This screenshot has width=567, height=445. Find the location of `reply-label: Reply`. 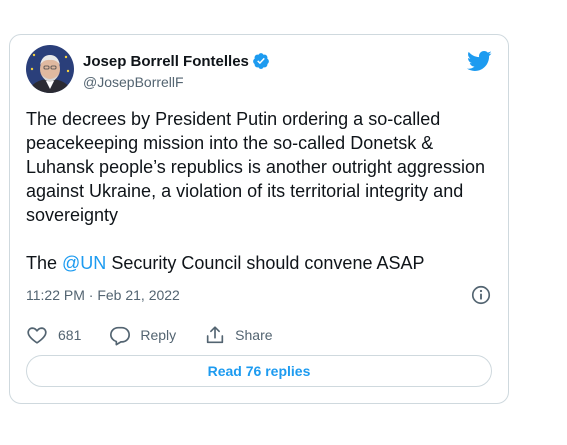

reply-label: Reply is located at coordinates (158, 335).